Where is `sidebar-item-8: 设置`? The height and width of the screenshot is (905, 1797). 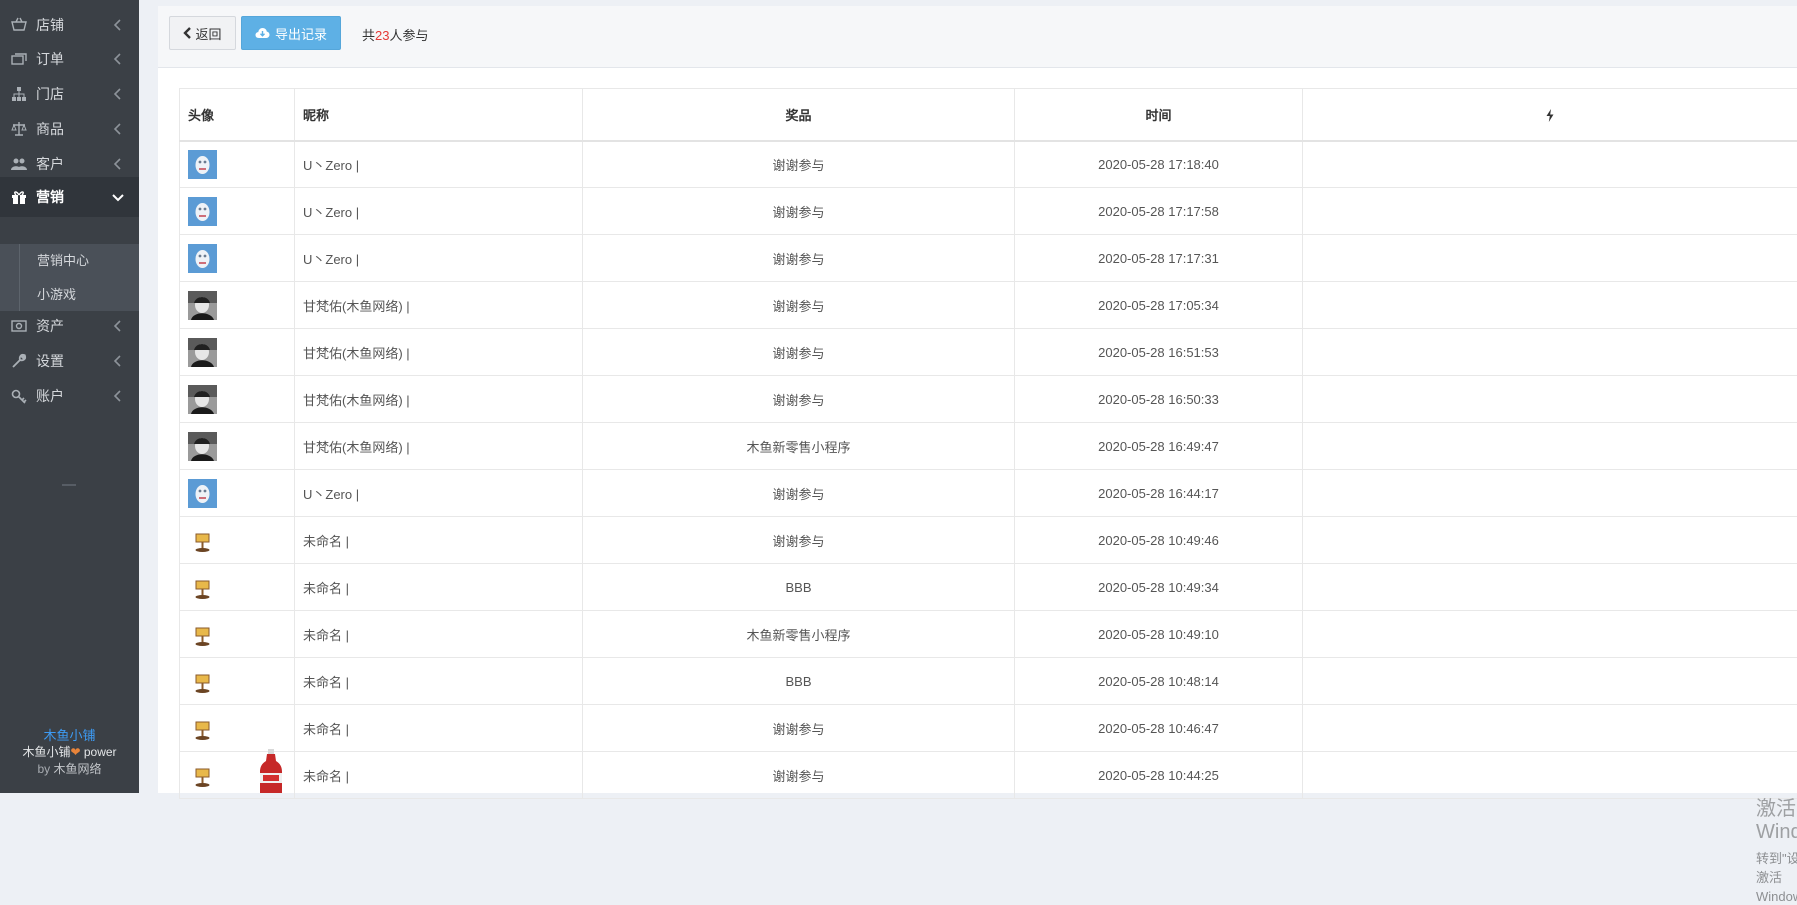
sidebar-item-8: 设置 is located at coordinates (69, 361).